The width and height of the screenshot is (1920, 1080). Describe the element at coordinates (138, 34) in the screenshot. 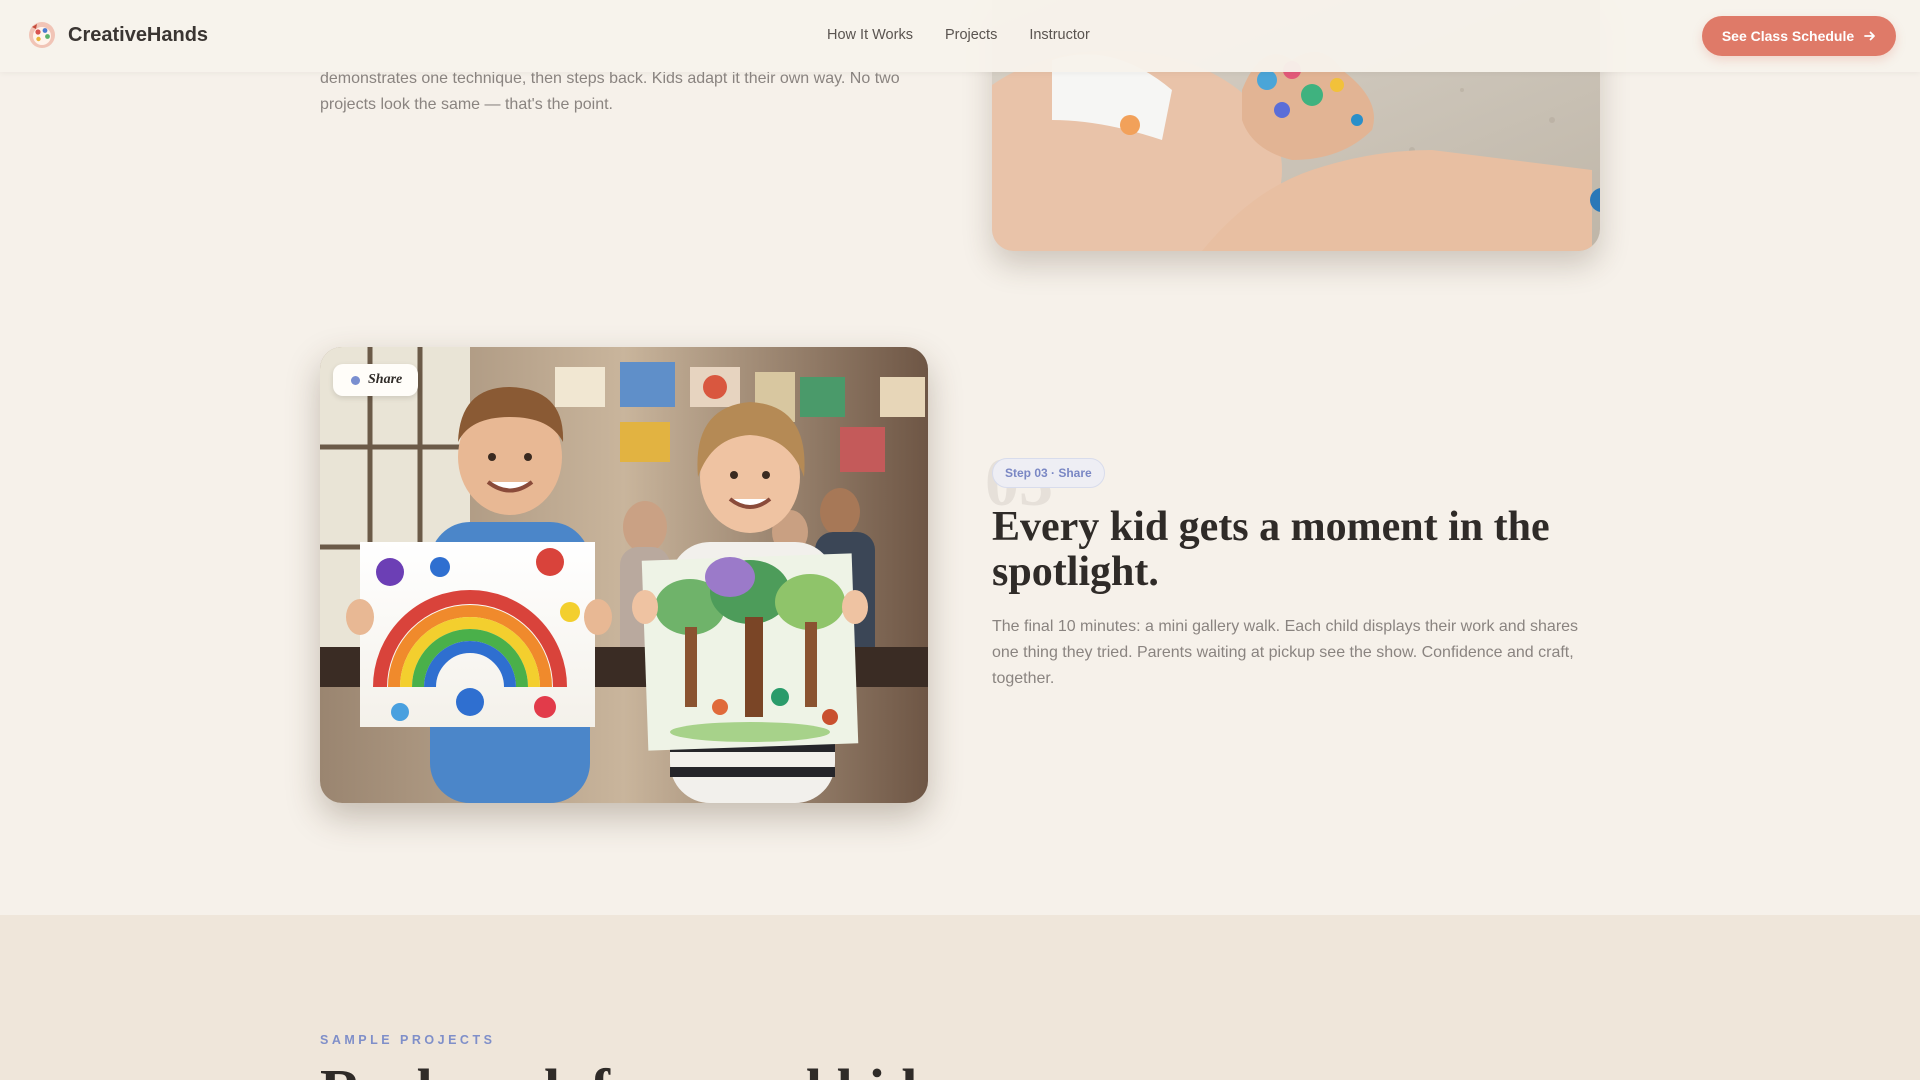

I see `brand-name: CreativeHands` at that location.